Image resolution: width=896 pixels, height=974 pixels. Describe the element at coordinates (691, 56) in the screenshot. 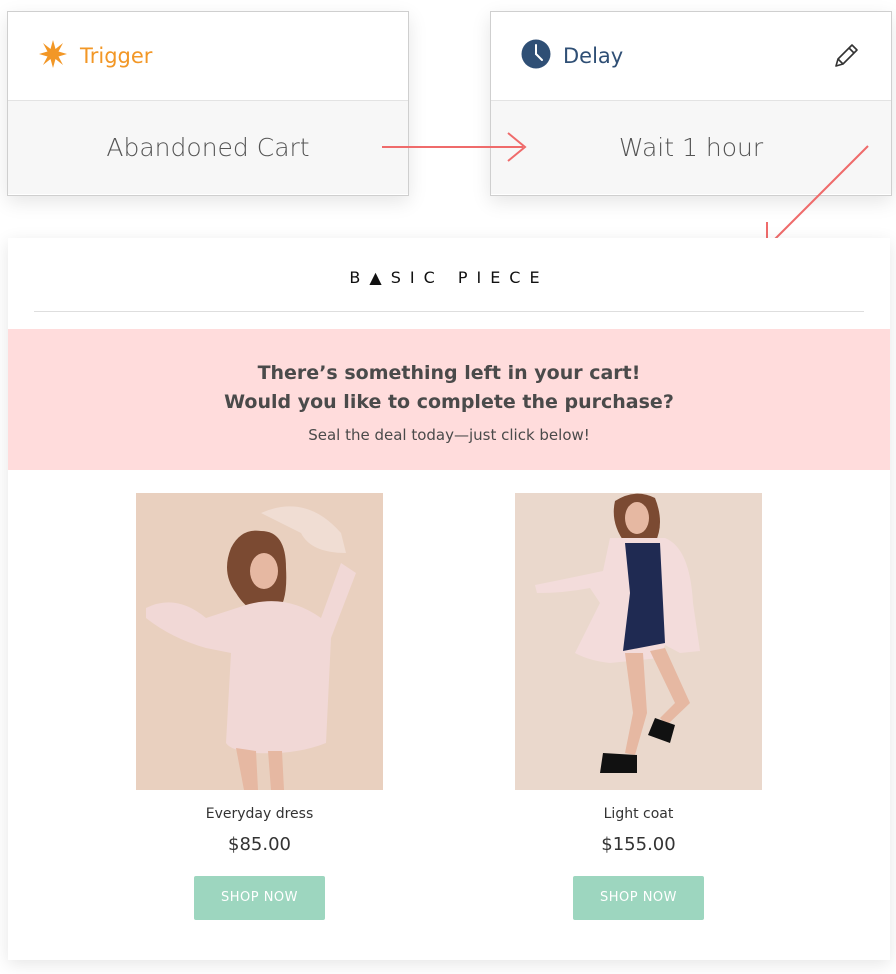

I see `delay-card-header: Delay` at that location.